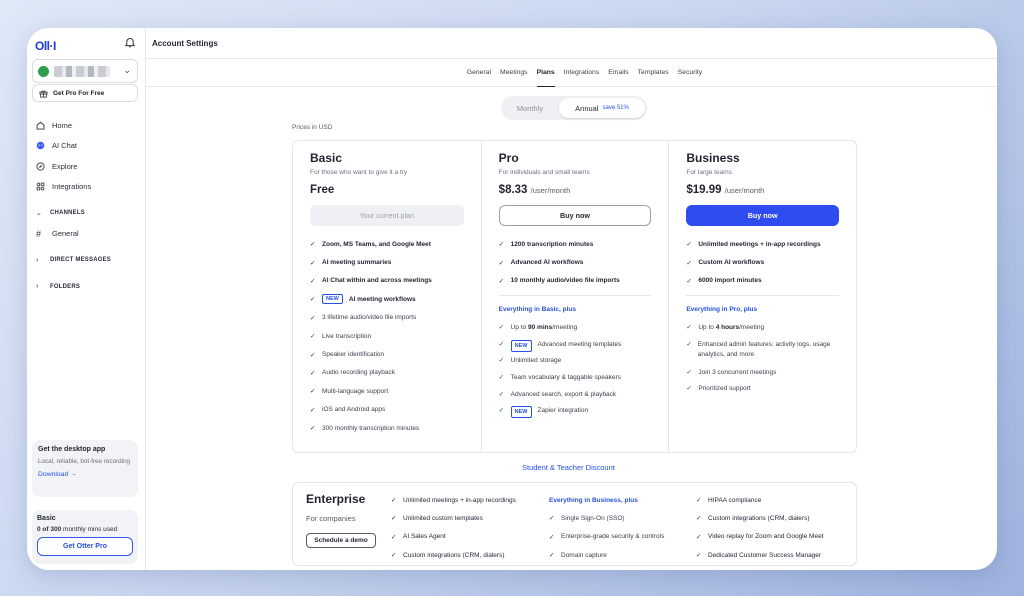 The image size is (1024, 596). What do you see at coordinates (587, 108) in the screenshot?
I see `annual-label: Annual` at bounding box center [587, 108].